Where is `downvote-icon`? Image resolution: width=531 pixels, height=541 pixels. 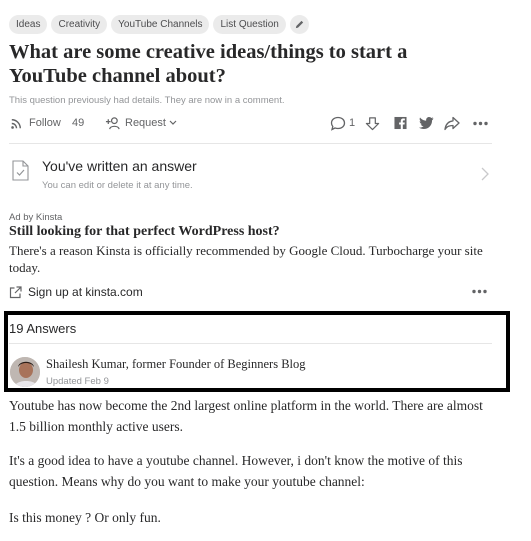
downvote-icon is located at coordinates (372, 123).